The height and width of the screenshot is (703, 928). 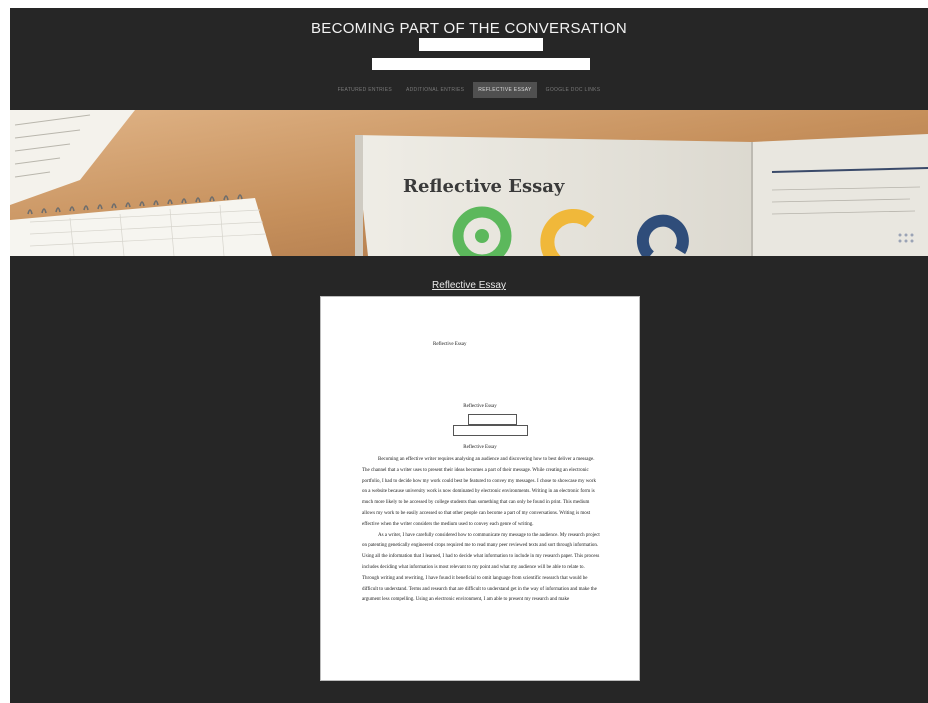 What do you see at coordinates (484, 186) in the screenshot?
I see `hero-title: Reflective Essay` at bounding box center [484, 186].